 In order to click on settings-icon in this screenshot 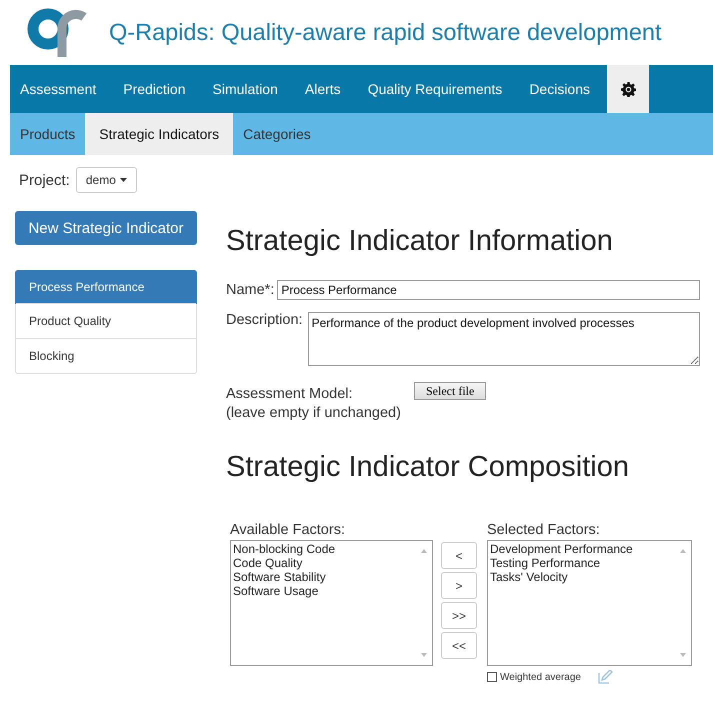, I will do `click(628, 89)`.